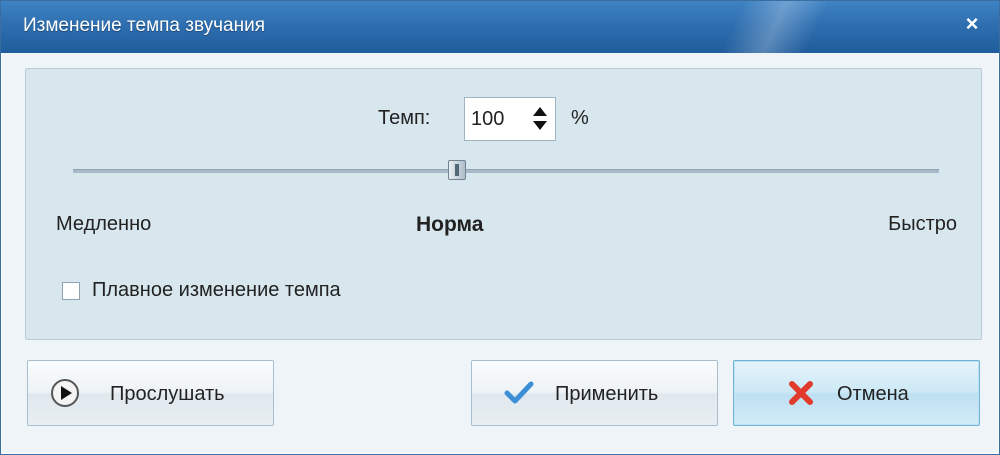  I want to click on cancel-button: Отмена, so click(856, 393).